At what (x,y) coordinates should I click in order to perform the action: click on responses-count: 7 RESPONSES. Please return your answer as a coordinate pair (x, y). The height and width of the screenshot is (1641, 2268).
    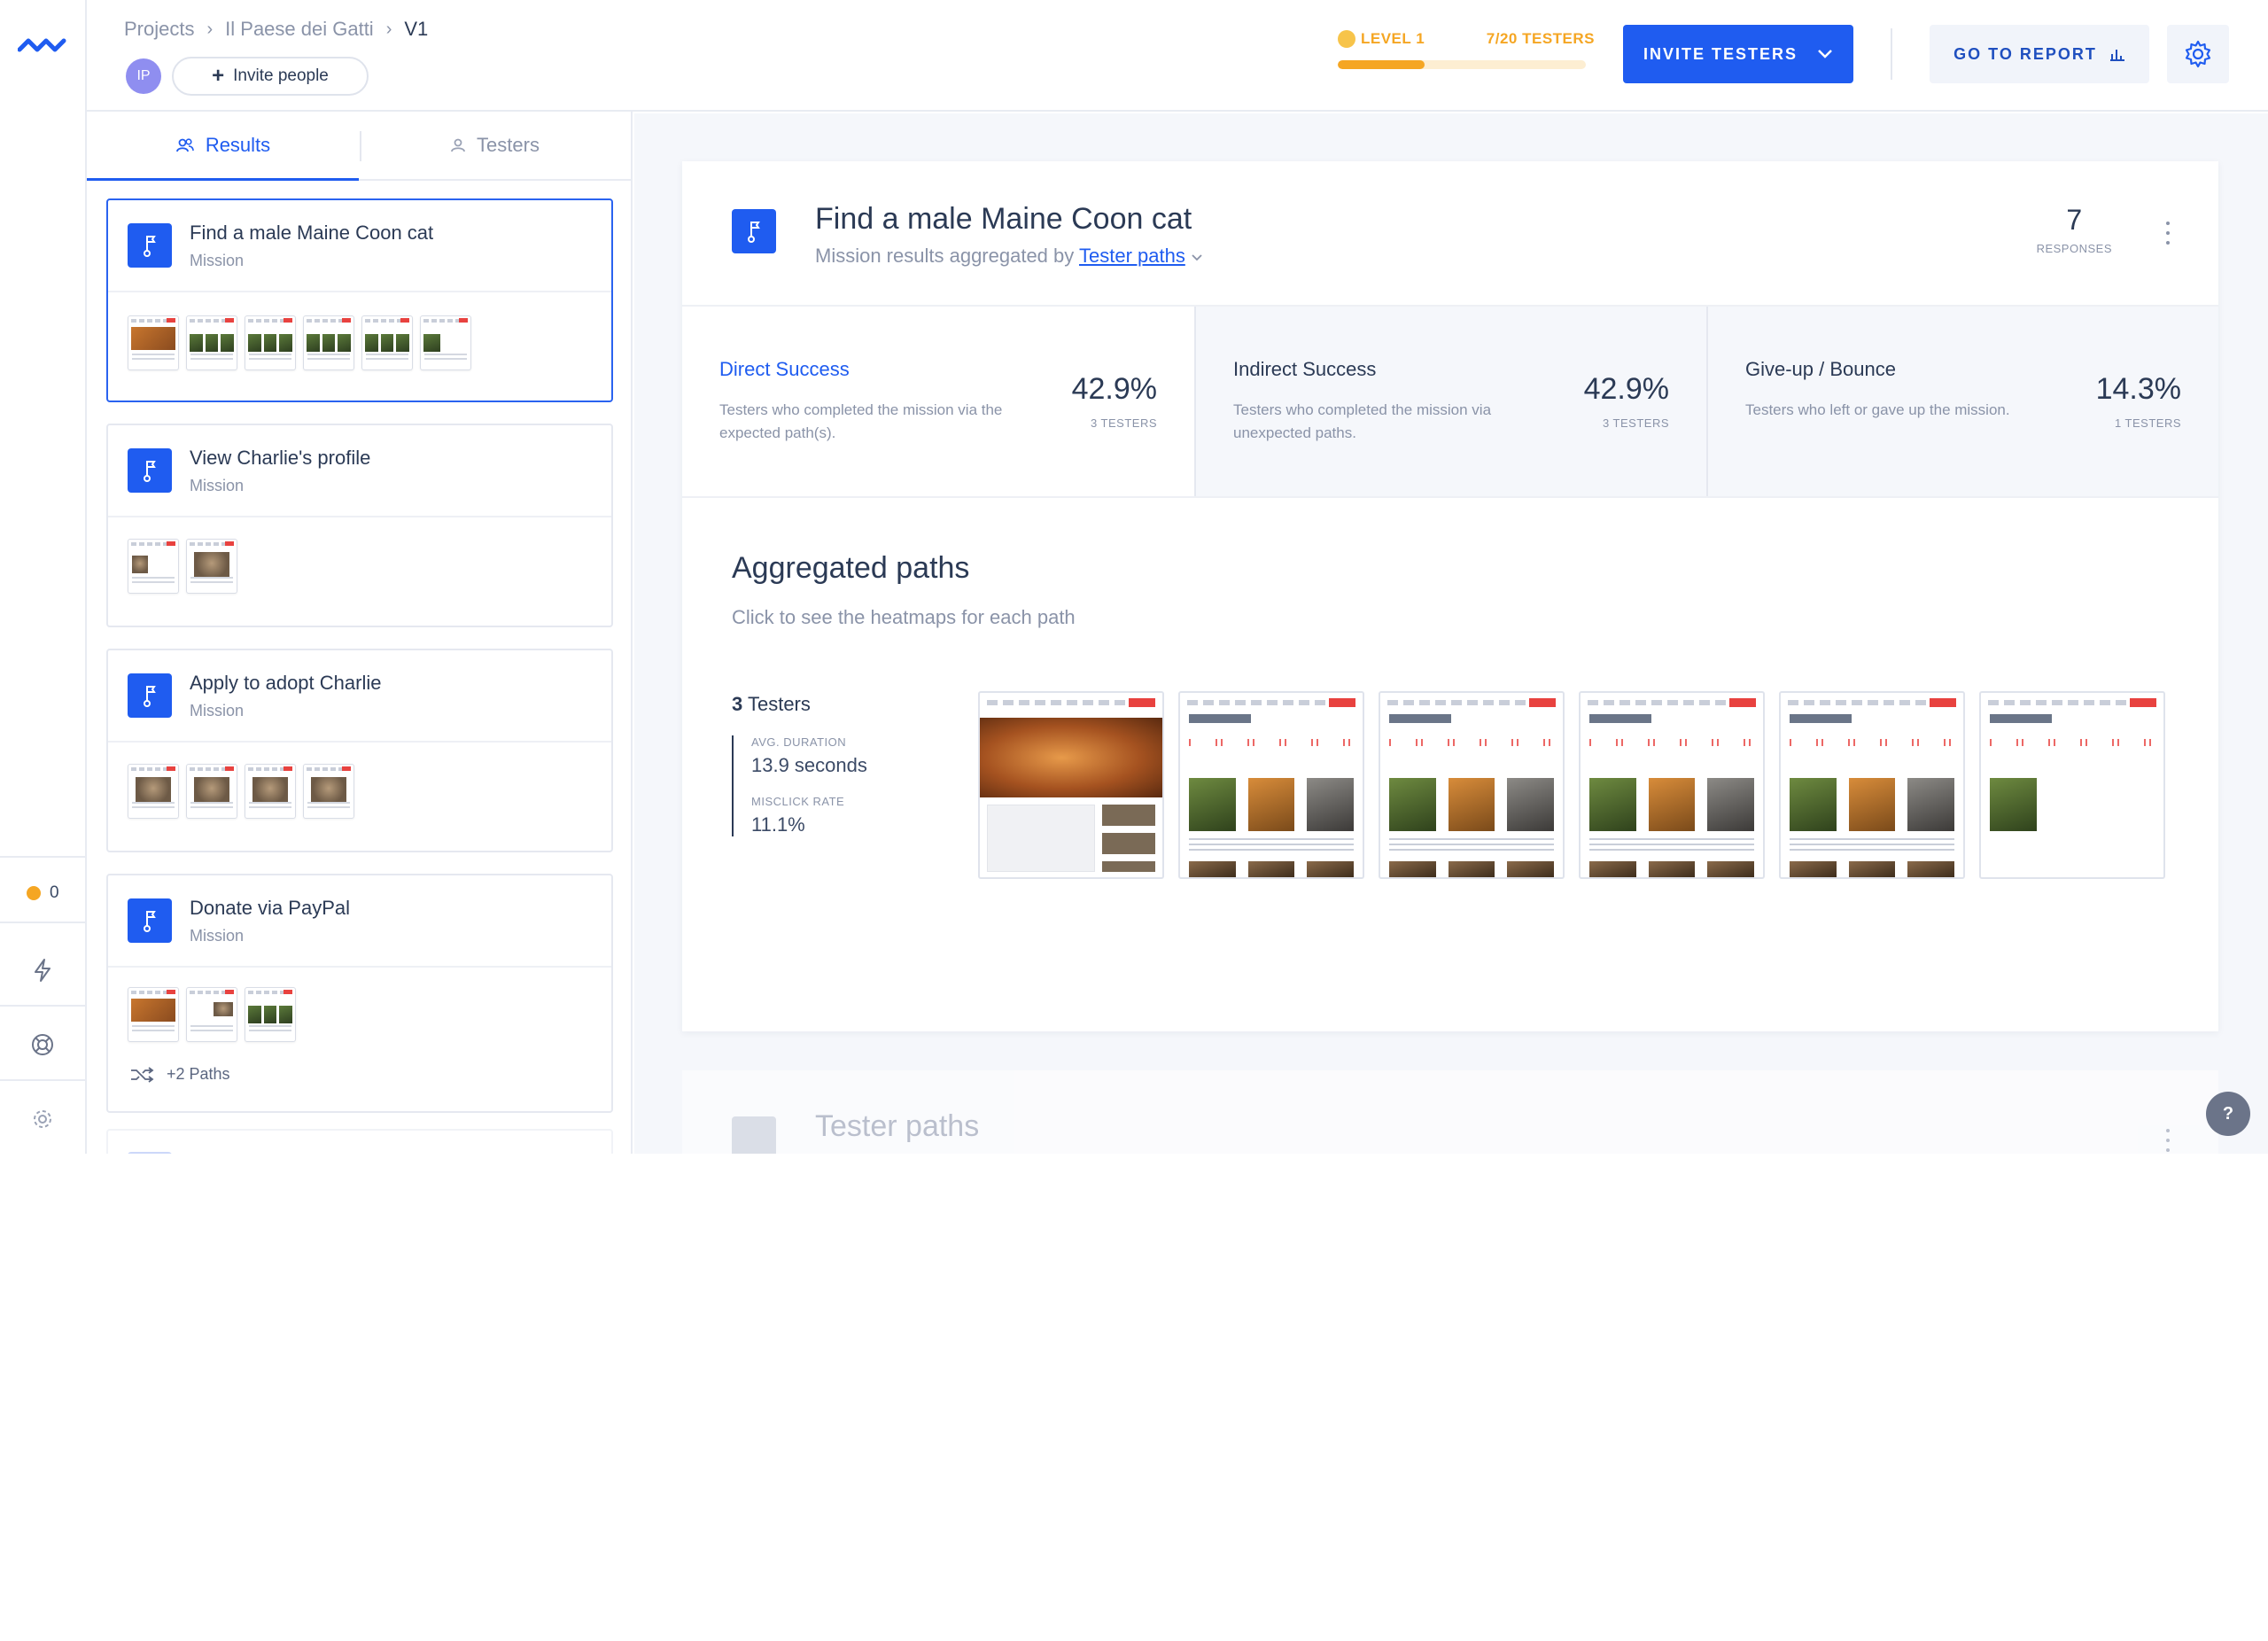
    Looking at the image, I should click on (2074, 229).